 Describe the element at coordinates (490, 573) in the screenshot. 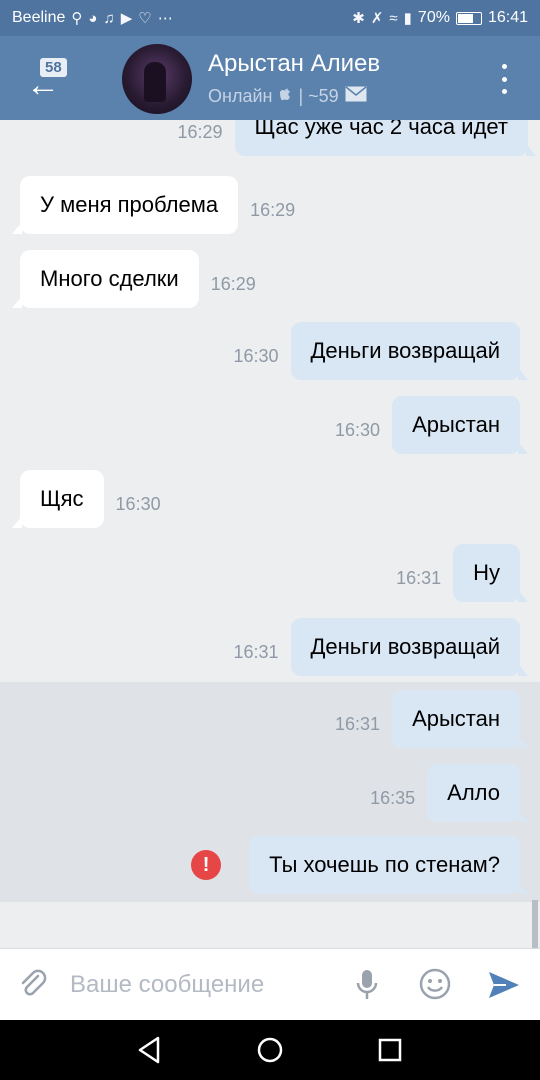

I see `message-bubble: Ну` at that location.